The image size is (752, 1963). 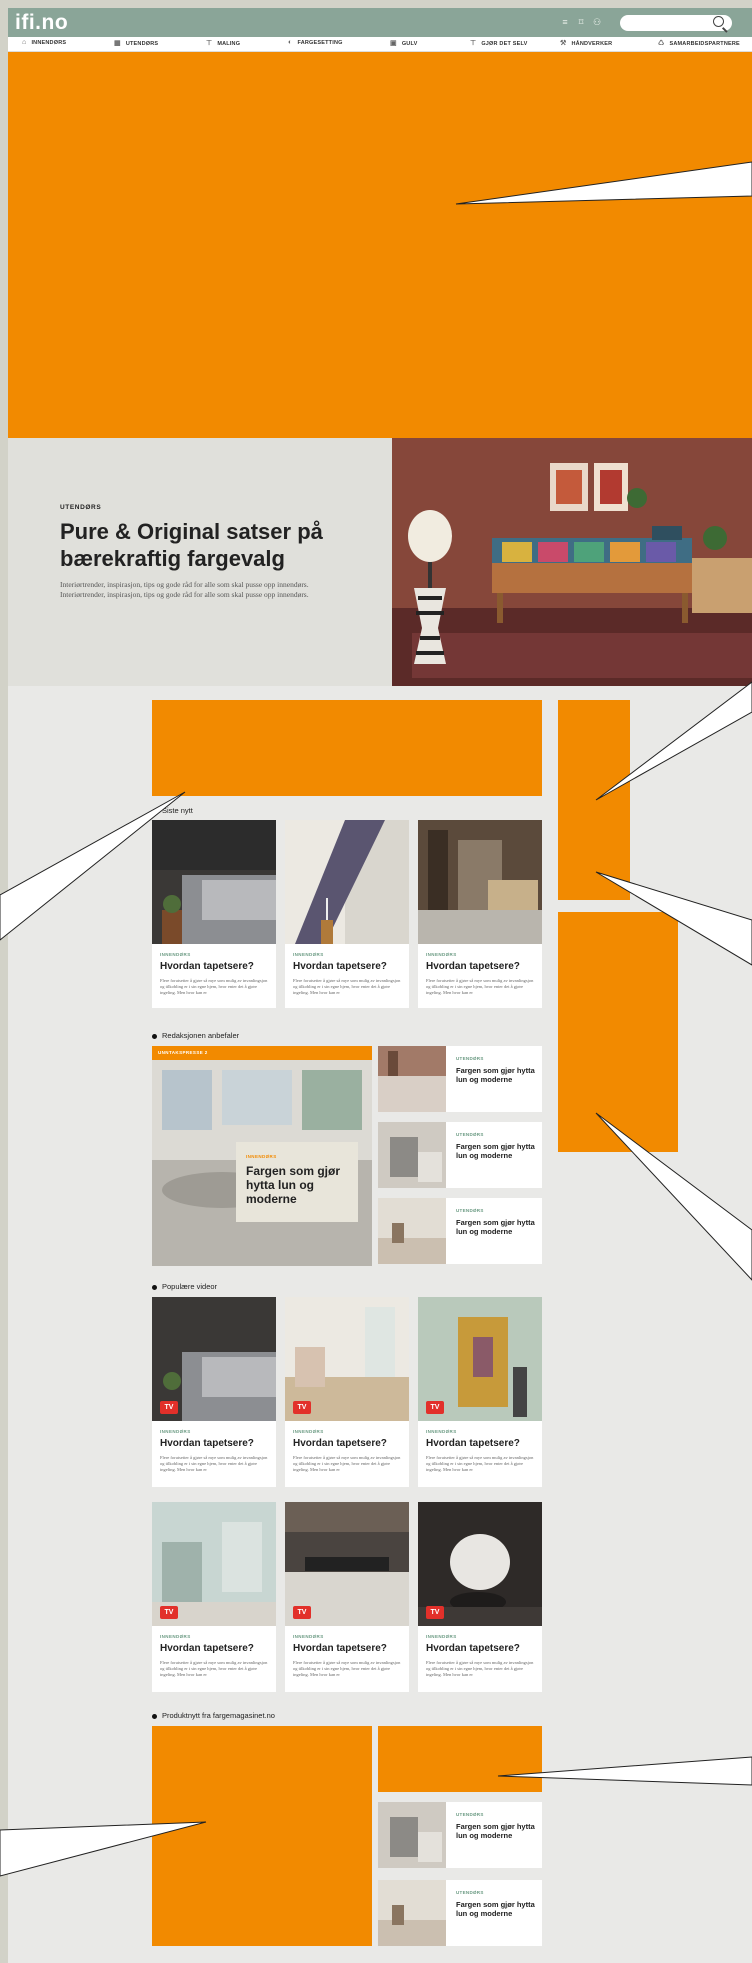 What do you see at coordinates (347, 748) in the screenshot?
I see `content-banner-ad` at bounding box center [347, 748].